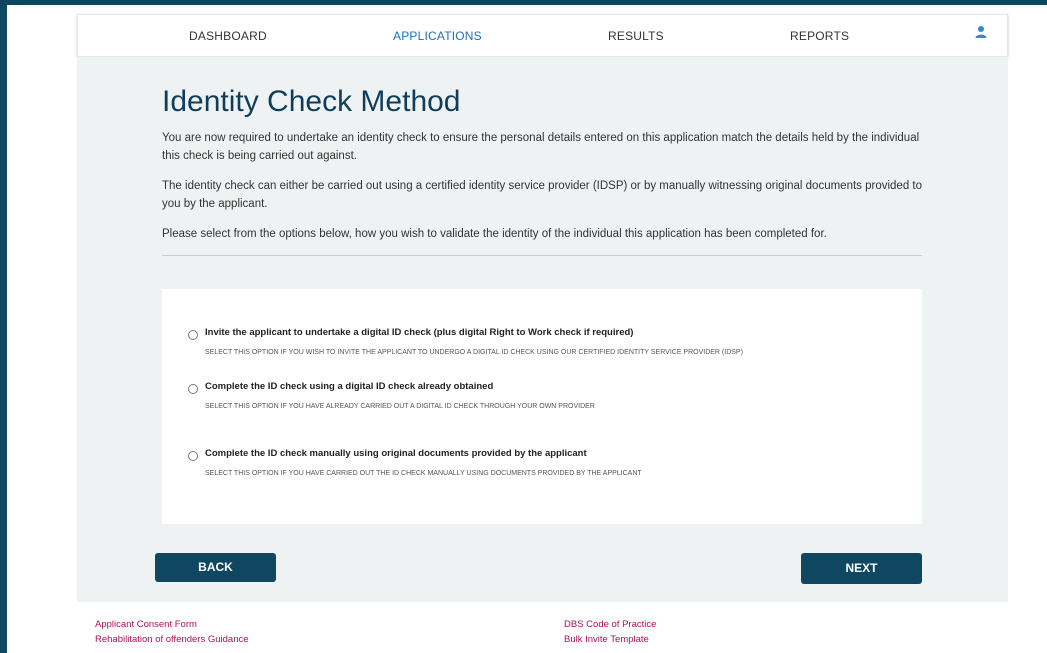 The width and height of the screenshot is (1047, 653). I want to click on user-icon, so click(981, 32).